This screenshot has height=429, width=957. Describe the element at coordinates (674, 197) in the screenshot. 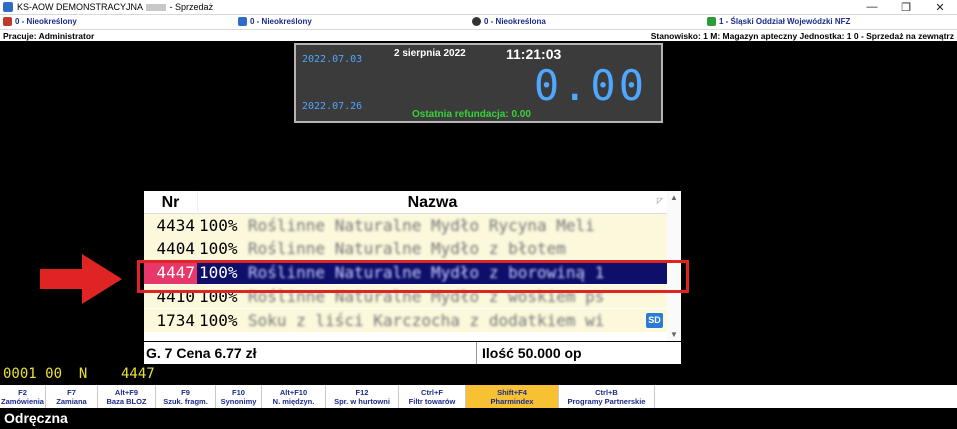

I see `scroll-up-icon: ▲` at that location.